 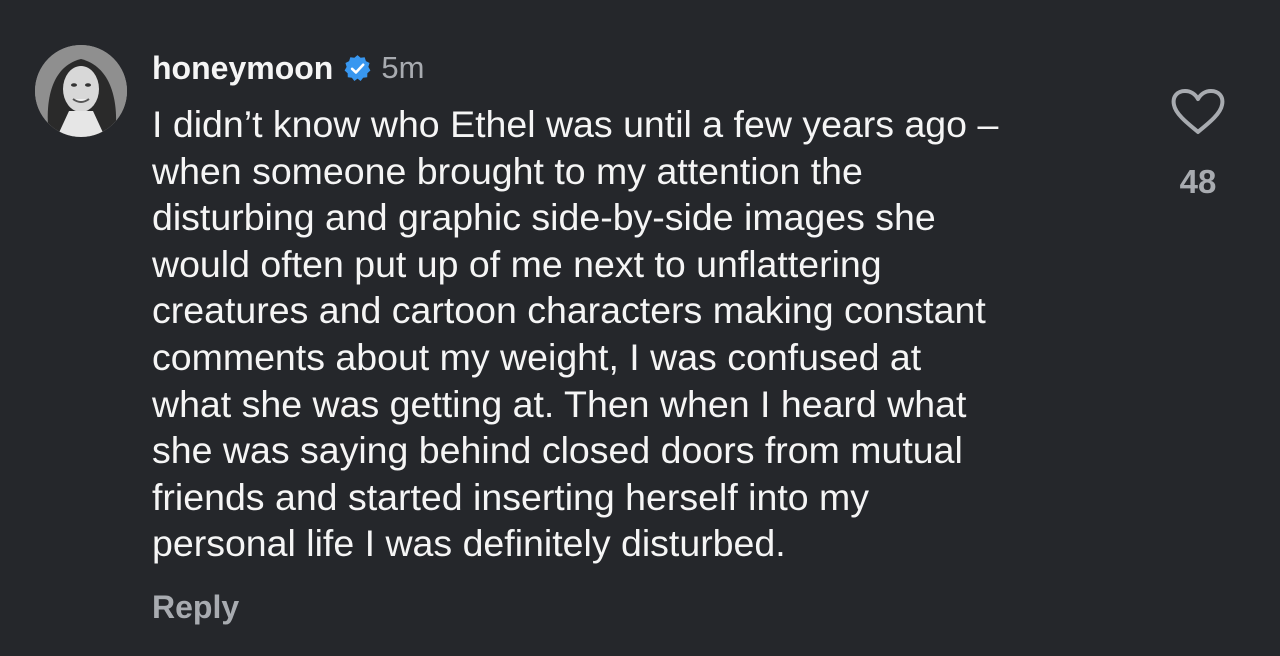 What do you see at coordinates (242, 68) in the screenshot?
I see `username-link: honeymoon` at bounding box center [242, 68].